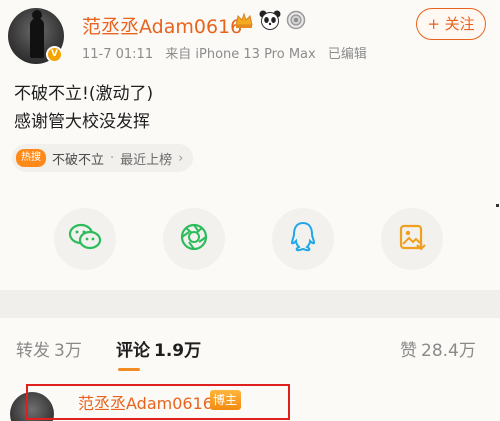  I want to click on qq-share-button, so click(303, 239).